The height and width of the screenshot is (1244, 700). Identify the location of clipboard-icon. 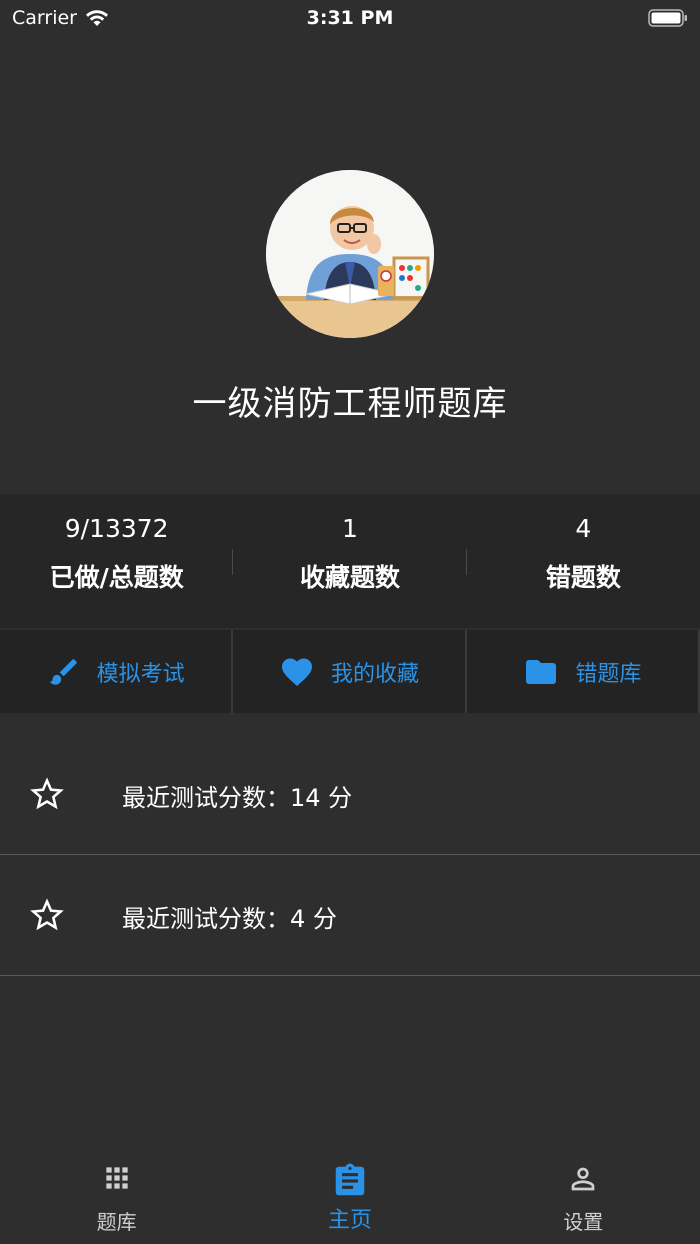
(350, 1179).